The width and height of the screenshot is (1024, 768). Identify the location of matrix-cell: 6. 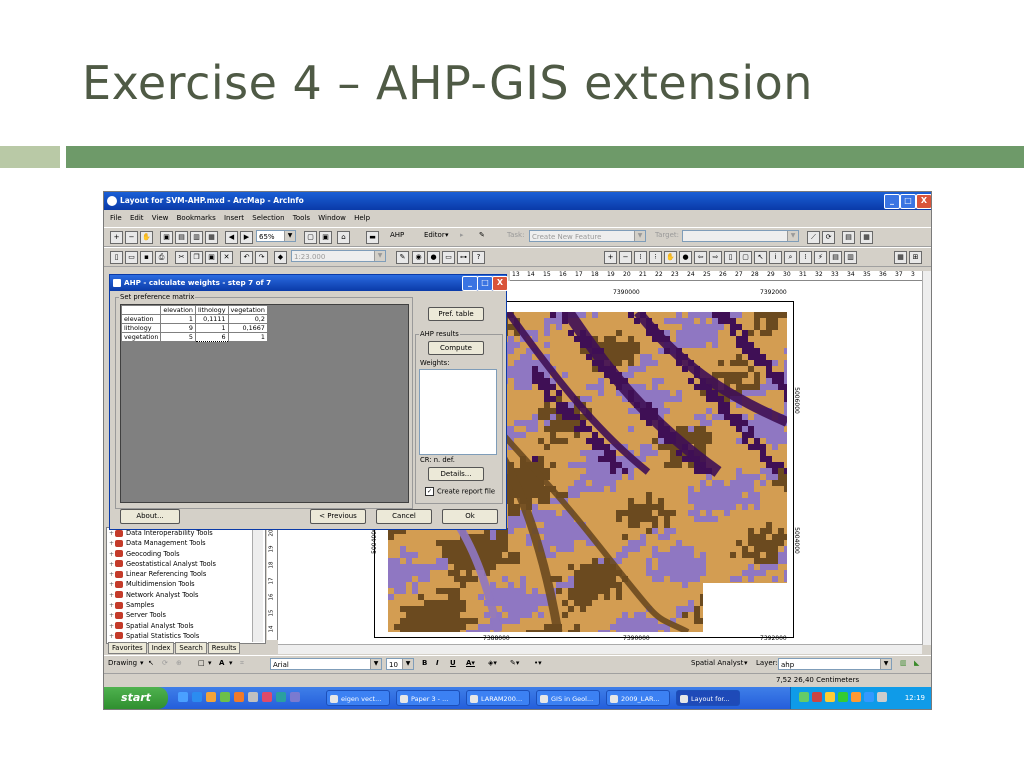
(211, 337).